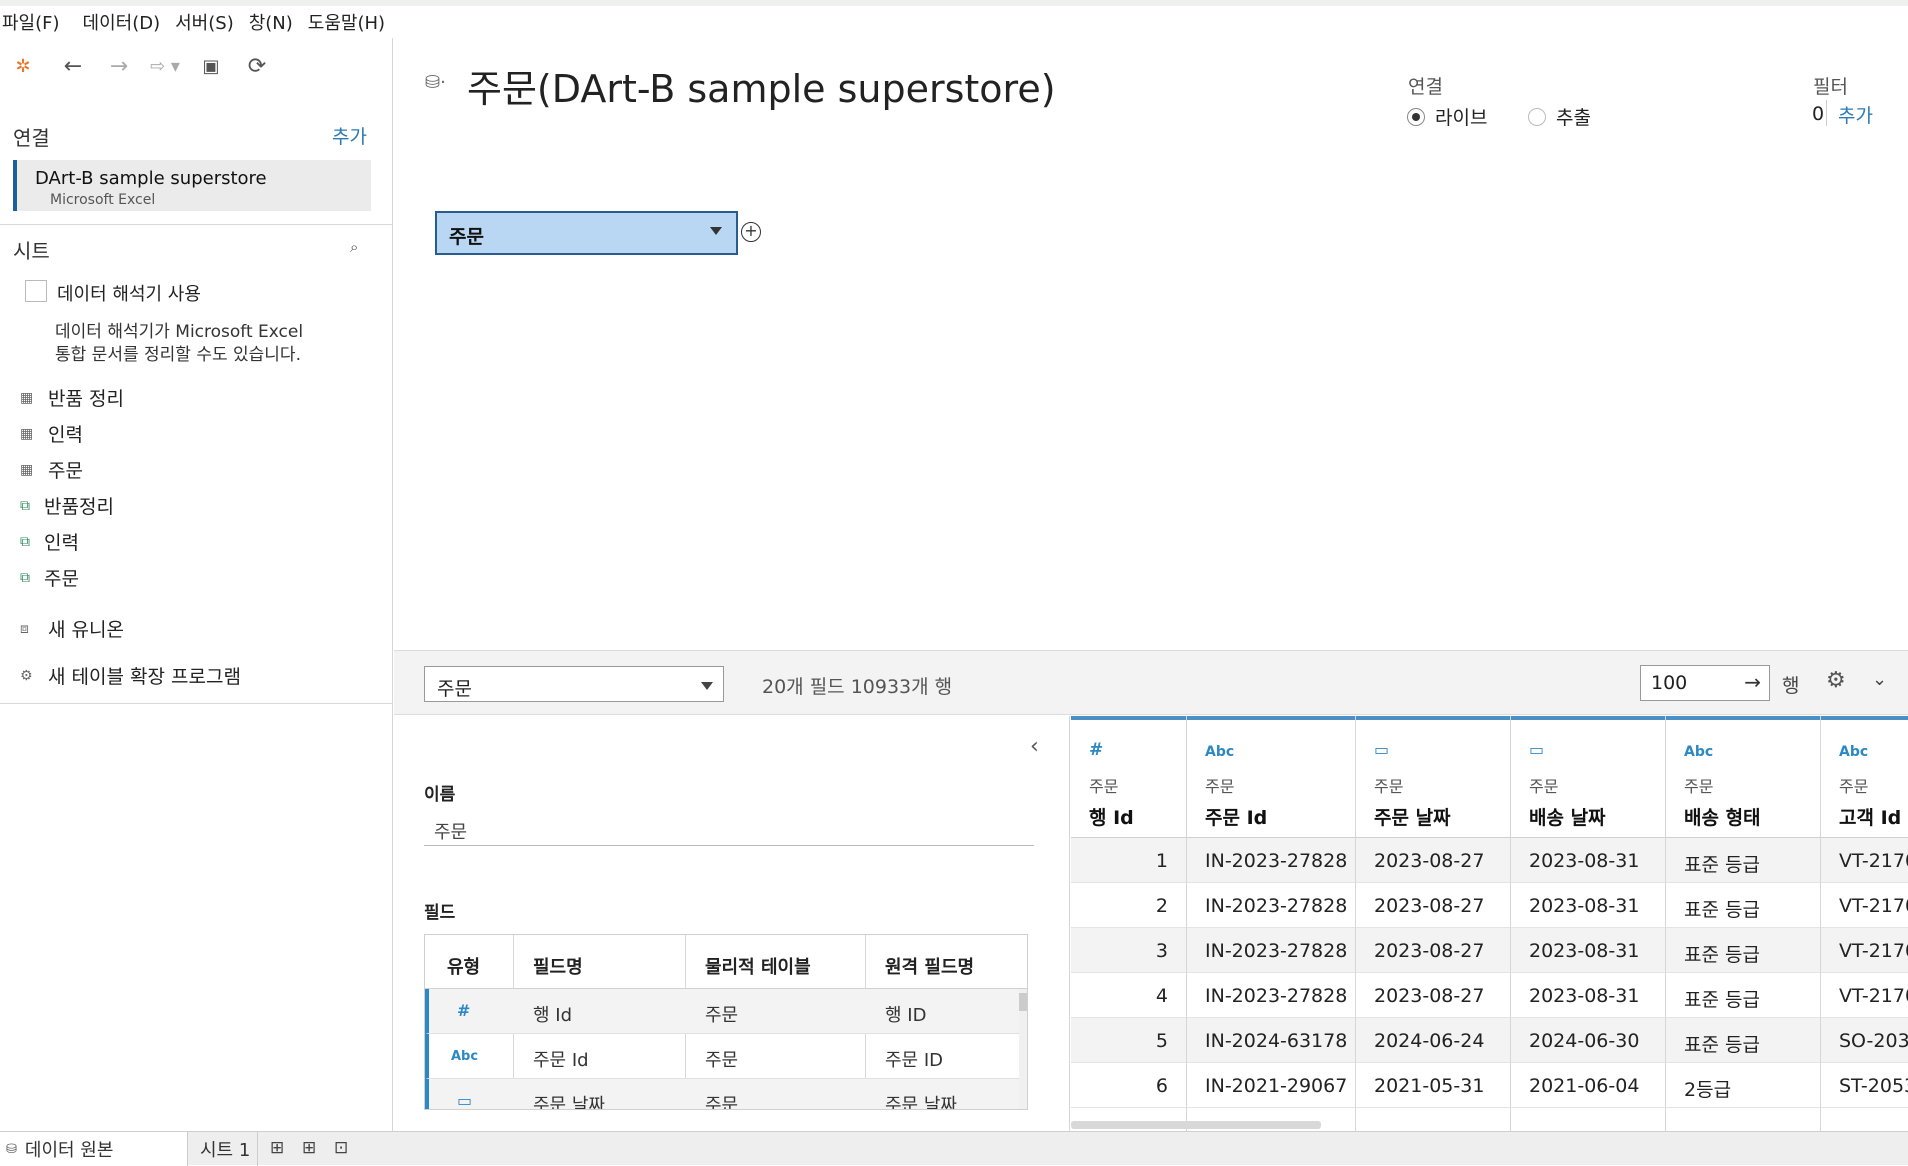  I want to click on redo-icon: ⇨ ▾, so click(165, 66).